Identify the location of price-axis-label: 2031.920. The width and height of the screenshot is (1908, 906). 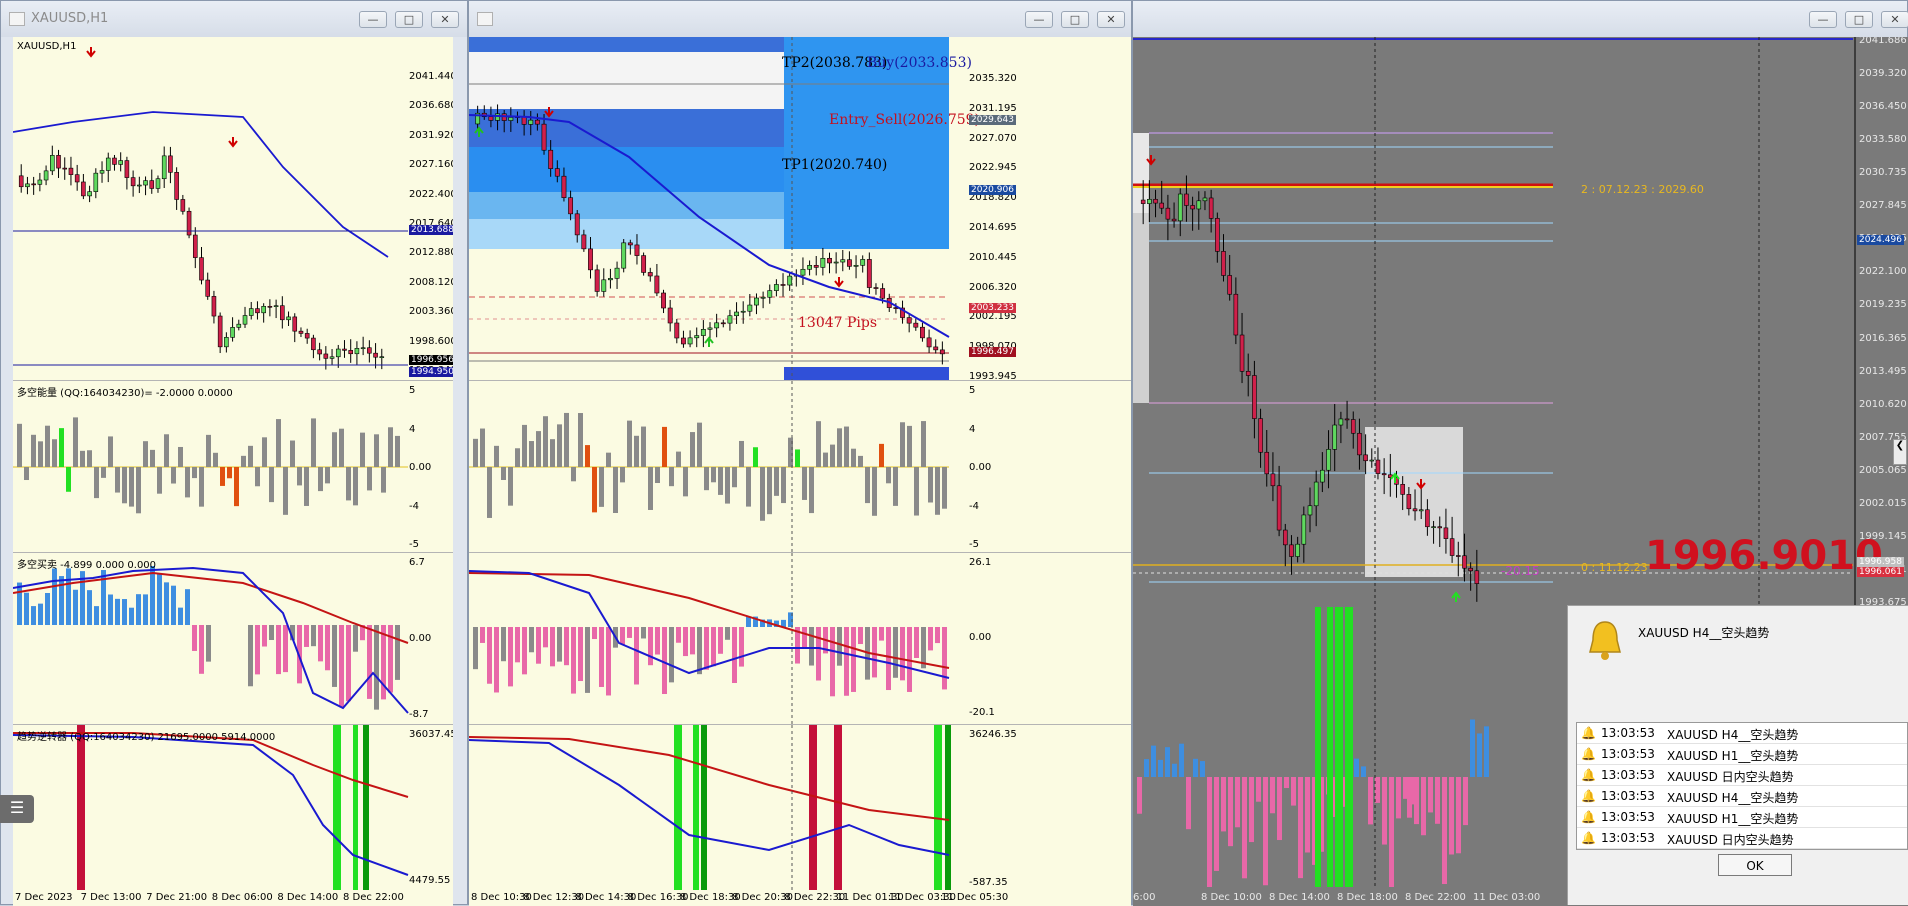
(431, 135).